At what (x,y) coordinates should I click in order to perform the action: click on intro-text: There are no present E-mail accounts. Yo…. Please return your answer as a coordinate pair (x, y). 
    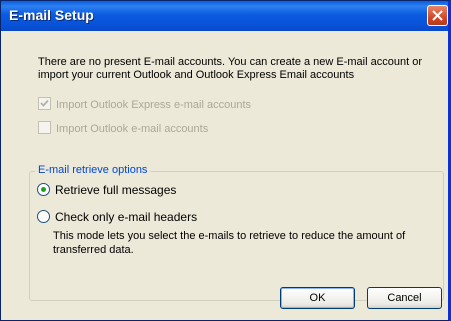
    Looking at the image, I should click on (230, 68).